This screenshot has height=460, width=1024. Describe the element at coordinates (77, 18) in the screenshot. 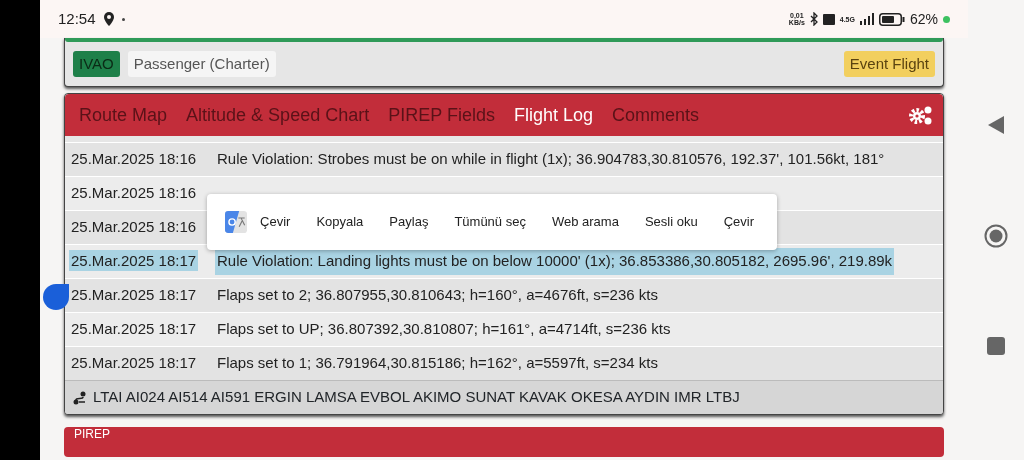

I see `clock-text: 12:54` at that location.